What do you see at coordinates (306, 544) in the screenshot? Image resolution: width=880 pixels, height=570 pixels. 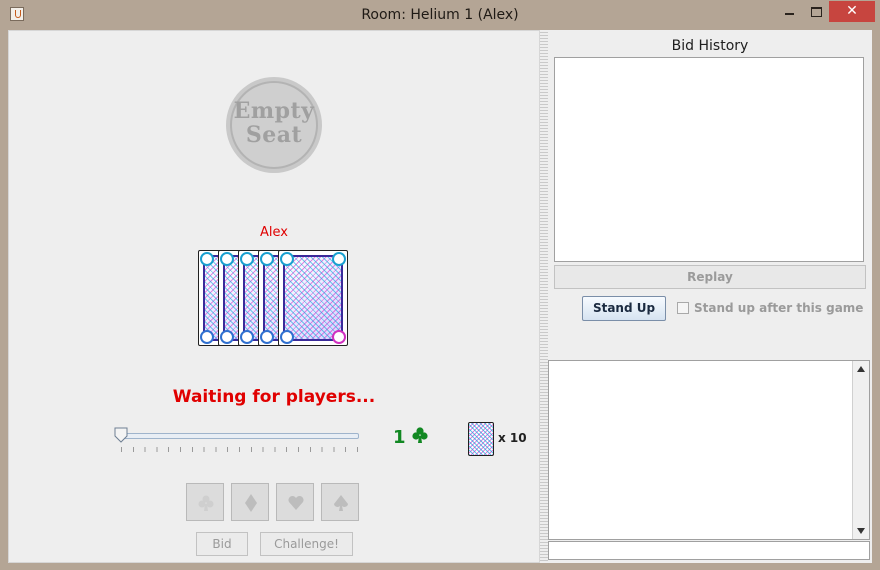 I see `challenge-button: Challenge!` at bounding box center [306, 544].